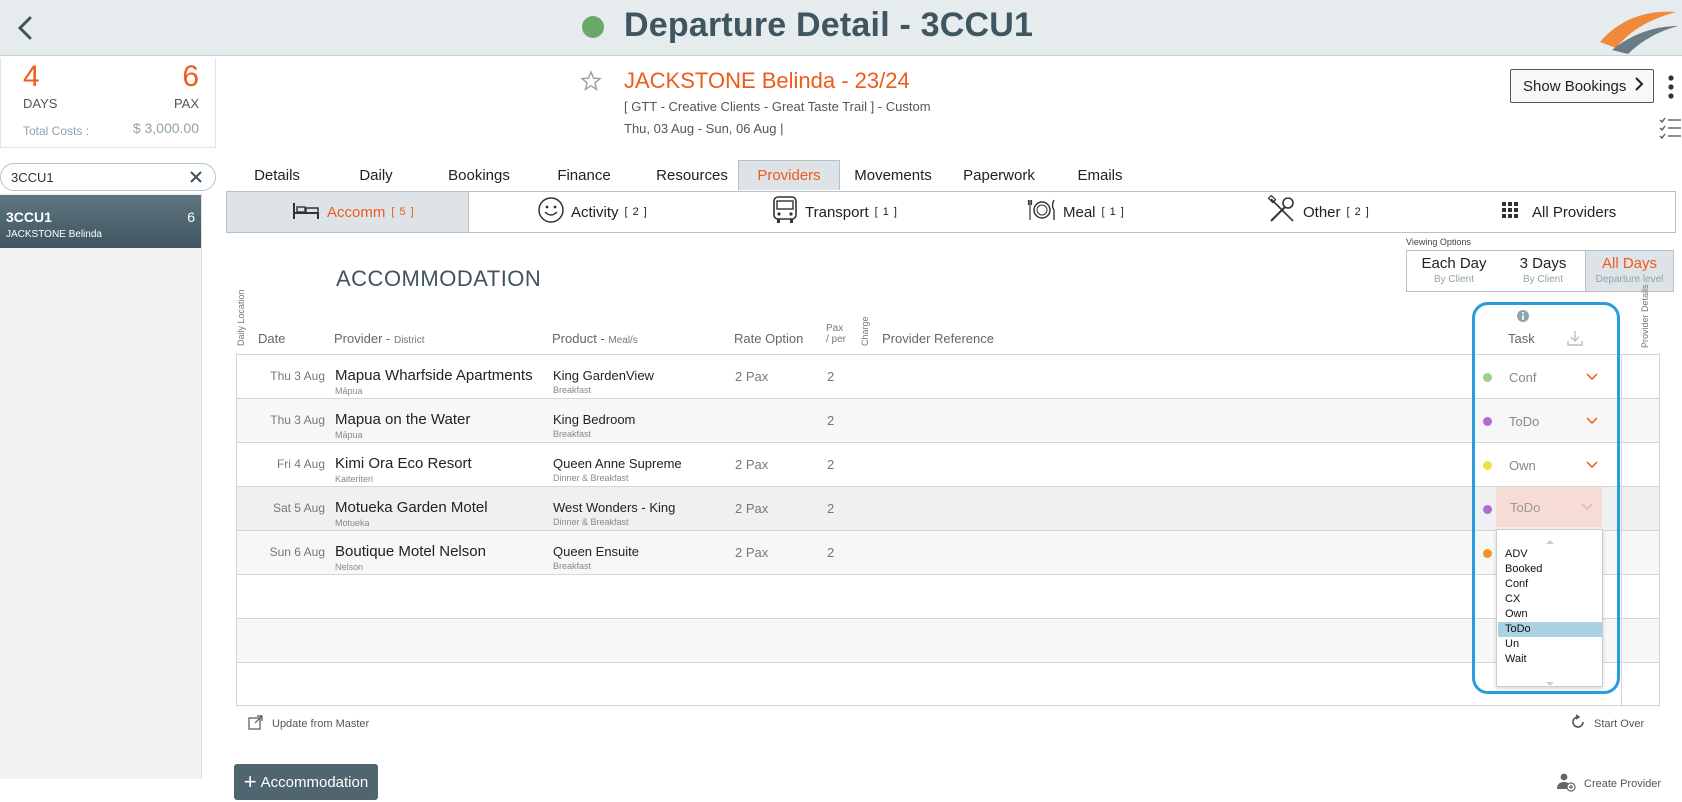 This screenshot has width=1682, height=802. What do you see at coordinates (297, 376) in the screenshot?
I see `row-date: Thu 3 Aug` at bounding box center [297, 376].